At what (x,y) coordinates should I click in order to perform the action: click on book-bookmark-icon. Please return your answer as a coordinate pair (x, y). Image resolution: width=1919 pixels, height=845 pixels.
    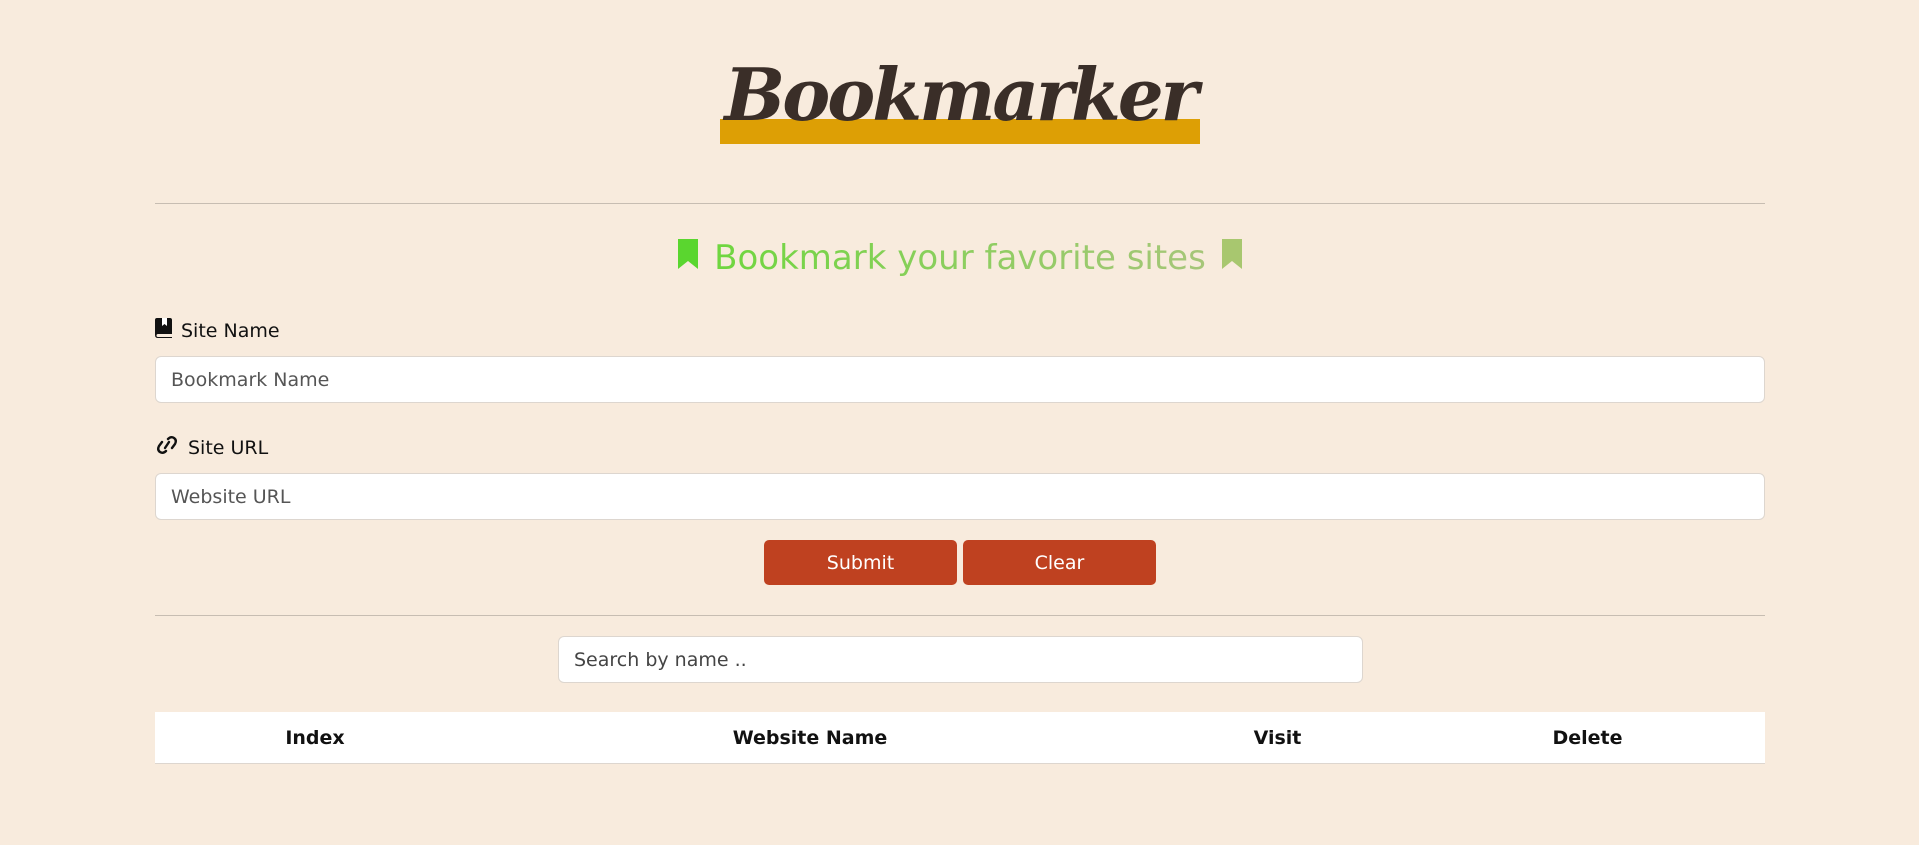
    Looking at the image, I should click on (163, 331).